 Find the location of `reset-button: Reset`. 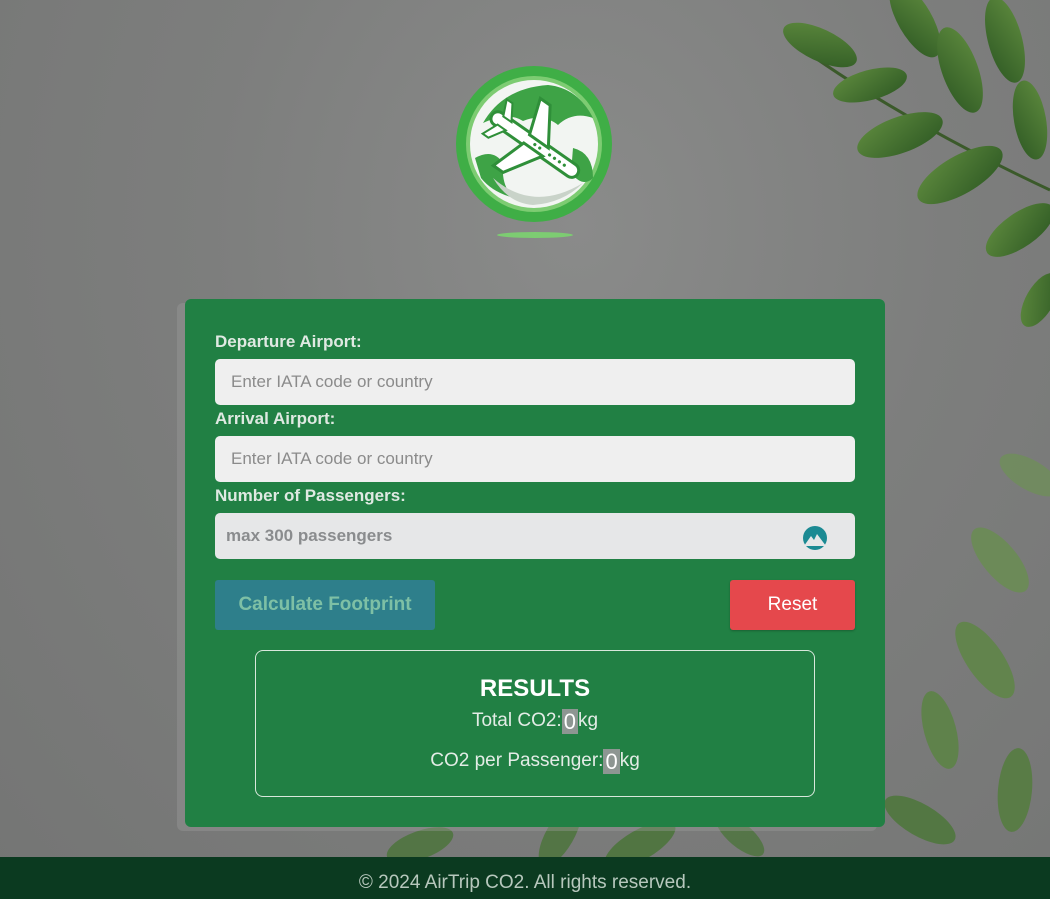

reset-button: Reset is located at coordinates (792, 605).